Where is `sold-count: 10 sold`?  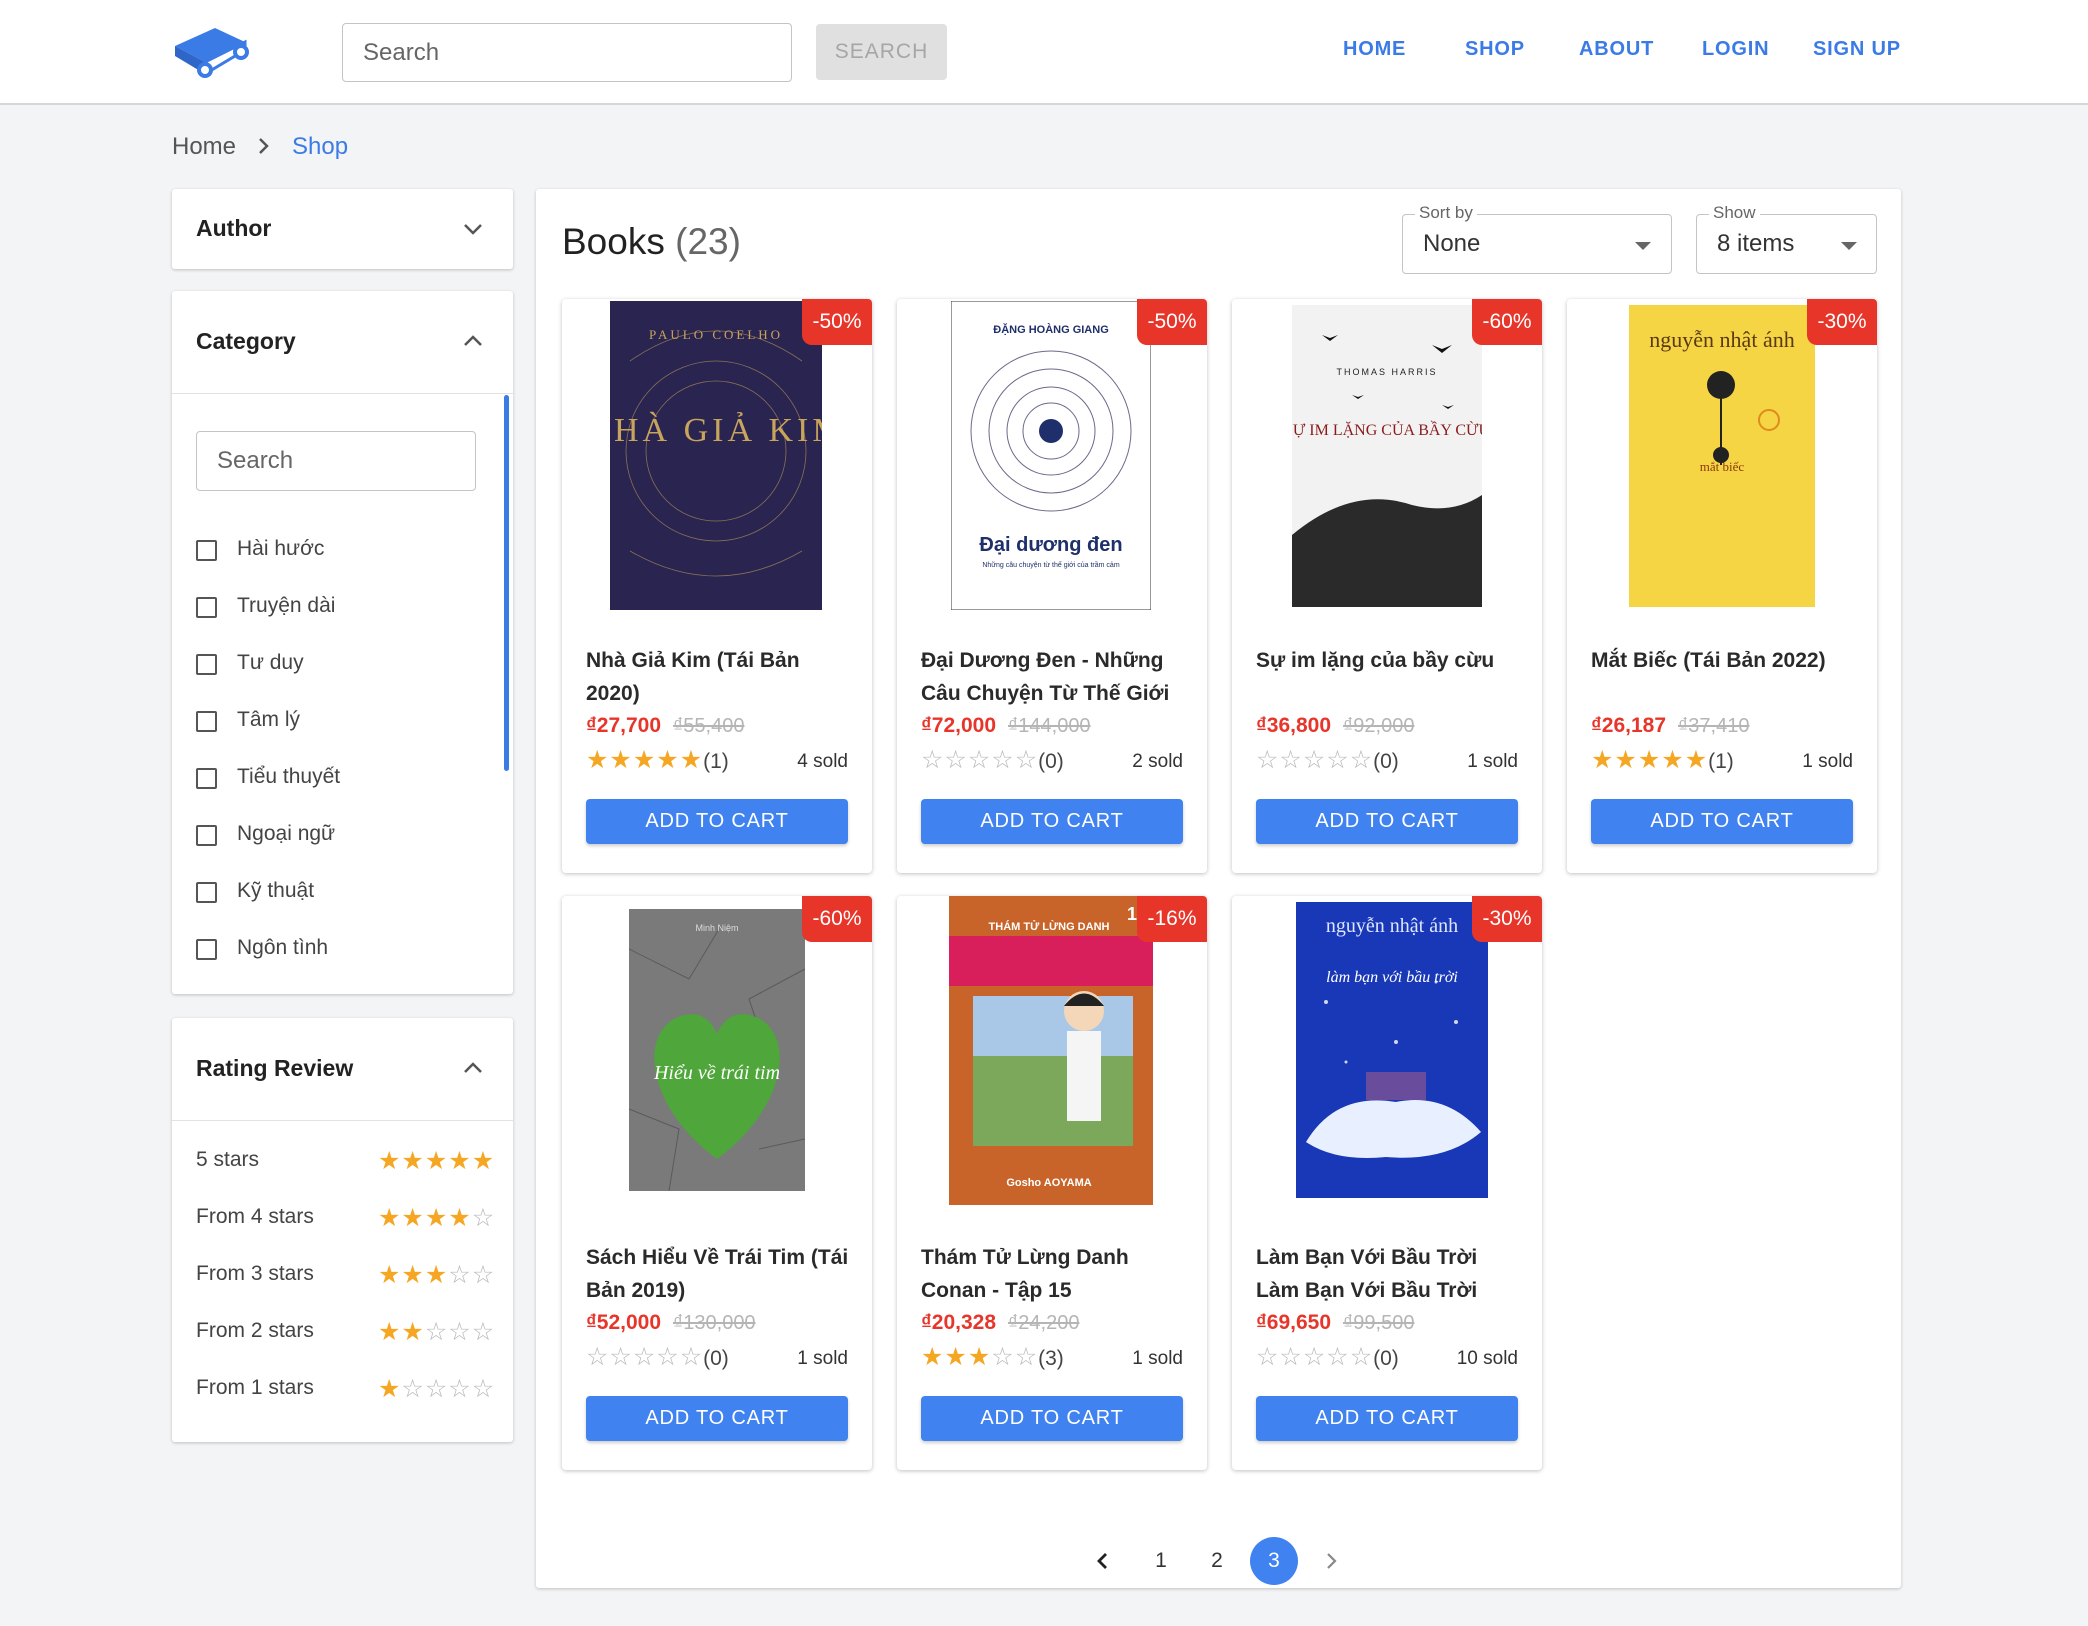
sold-count: 10 sold is located at coordinates (1487, 1358).